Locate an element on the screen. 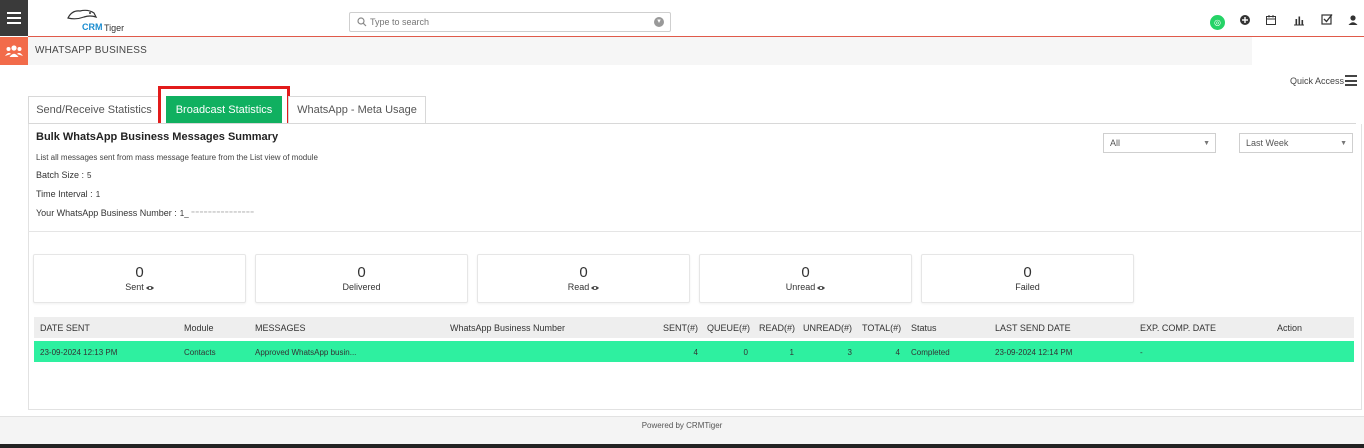 The height and width of the screenshot is (448, 1364). cell-queue: 0 is located at coordinates (745, 352).